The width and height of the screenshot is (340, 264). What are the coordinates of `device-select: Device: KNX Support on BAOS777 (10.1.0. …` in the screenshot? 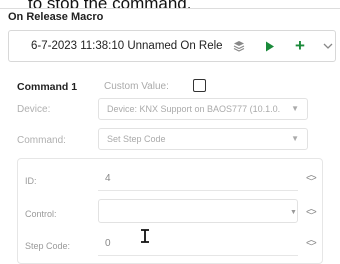 It's located at (203, 109).